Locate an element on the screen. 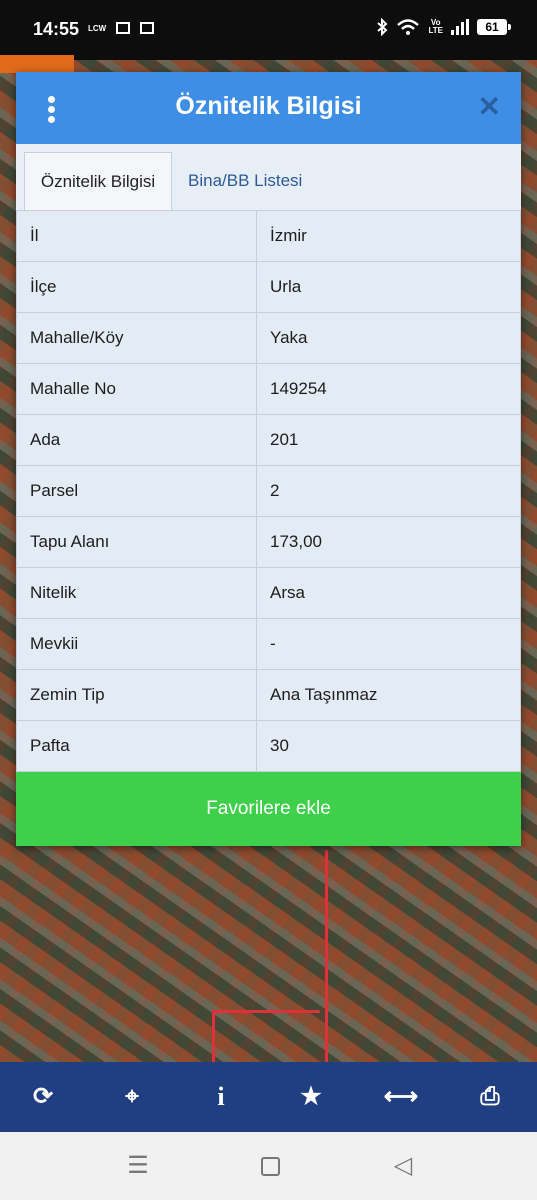 This screenshot has width=537, height=1200. attribute-key: Ada is located at coordinates (136, 440).